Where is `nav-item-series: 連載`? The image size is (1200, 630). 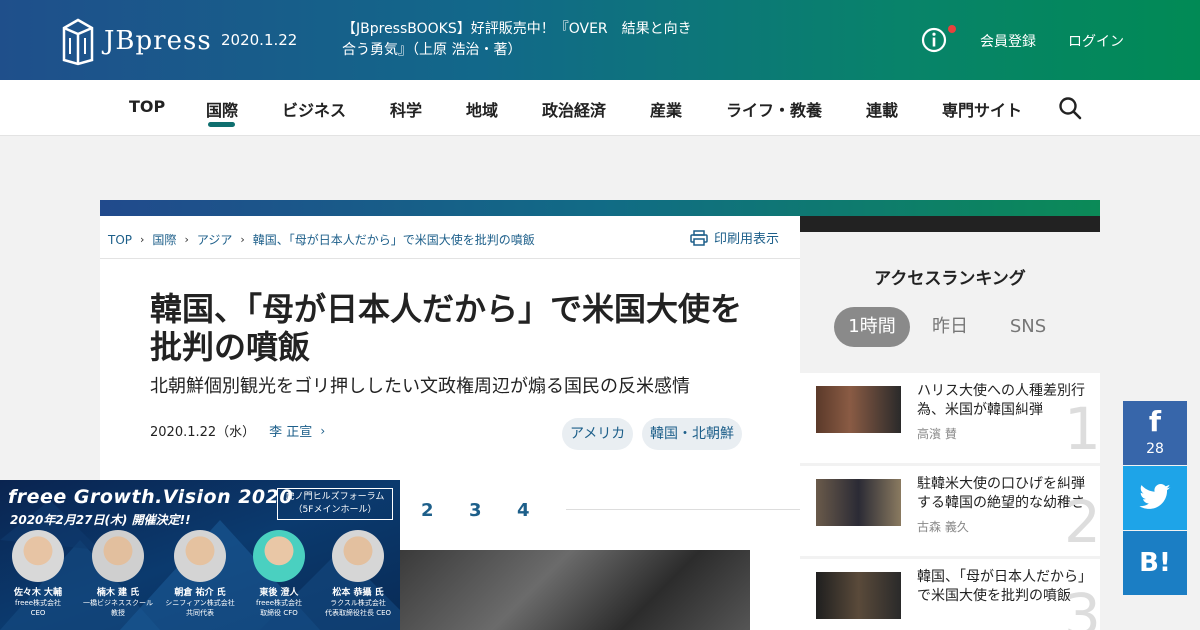 nav-item-series: 連載 is located at coordinates (882, 109).